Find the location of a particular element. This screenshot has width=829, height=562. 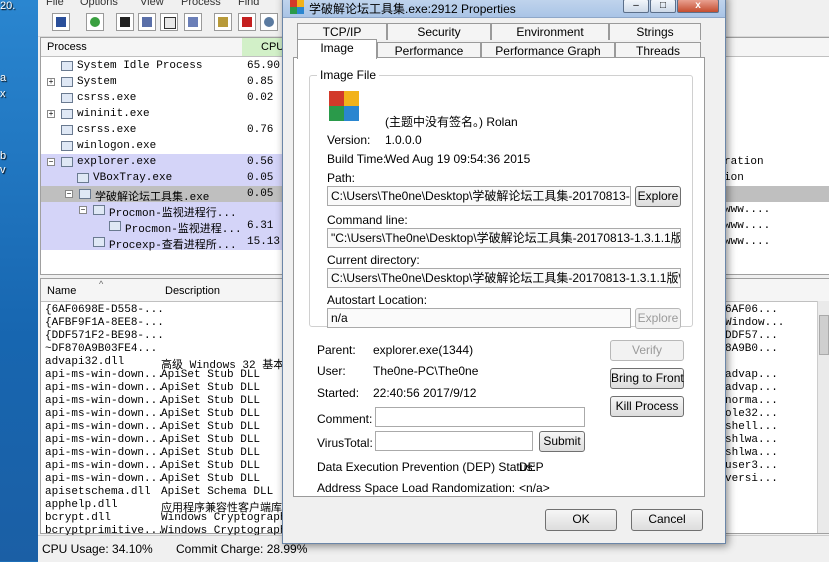

process-name: winlogon.exe is located at coordinates (117, 146).